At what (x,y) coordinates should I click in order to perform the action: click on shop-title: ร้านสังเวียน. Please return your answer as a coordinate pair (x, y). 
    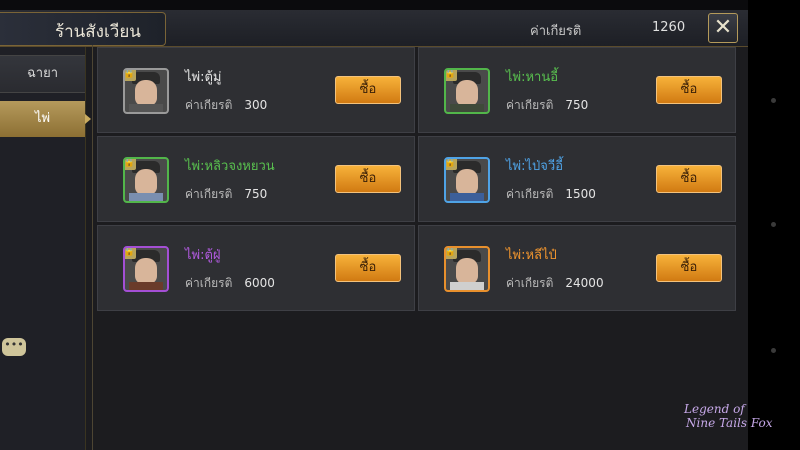
    Looking at the image, I should click on (98, 32).